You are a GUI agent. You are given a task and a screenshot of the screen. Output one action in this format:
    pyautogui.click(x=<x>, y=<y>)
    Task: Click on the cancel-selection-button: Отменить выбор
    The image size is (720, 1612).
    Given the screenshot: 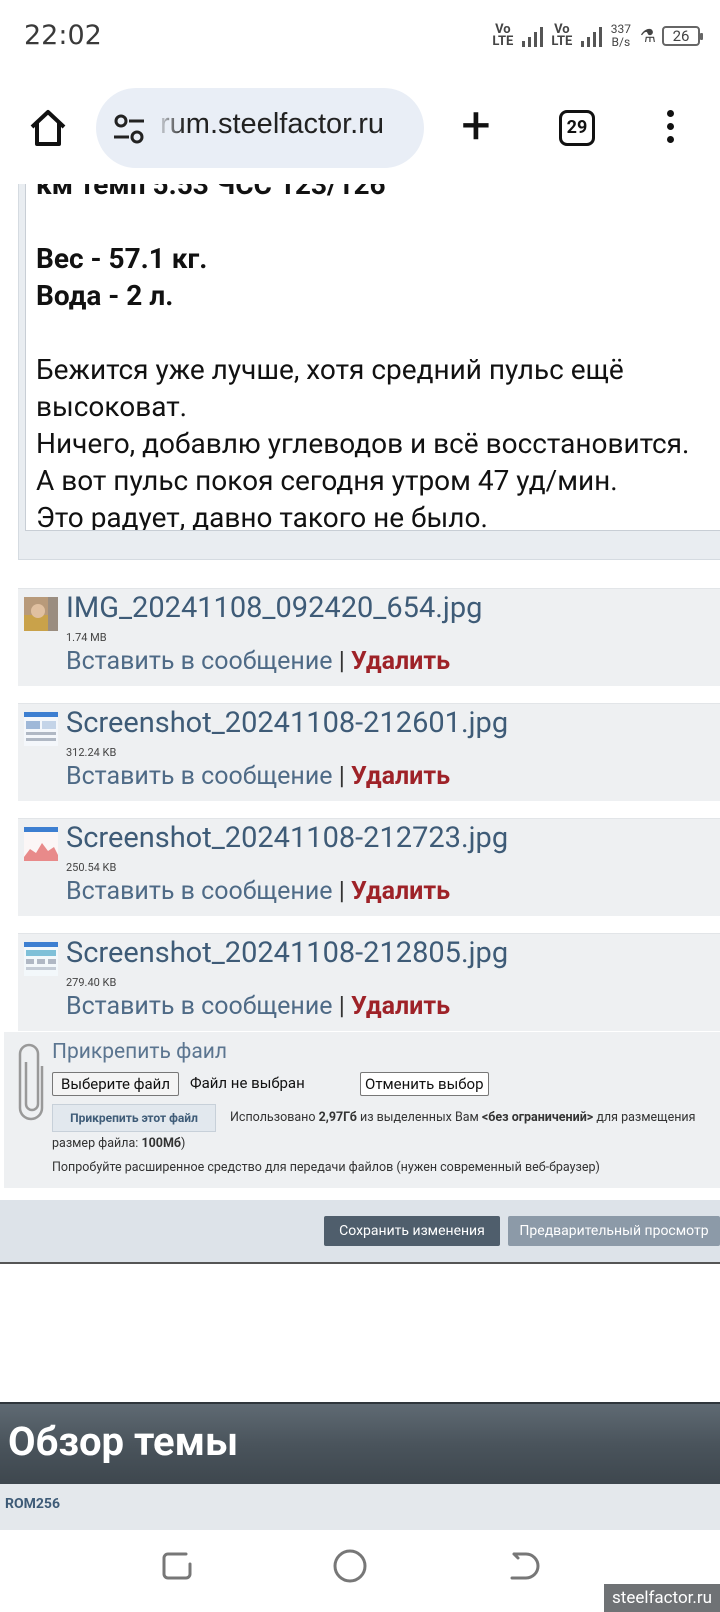 What is the action you would take?
    pyautogui.click(x=424, y=1084)
    